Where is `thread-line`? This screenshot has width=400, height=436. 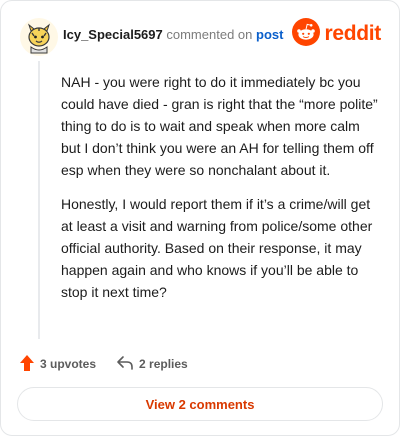
thread-line is located at coordinates (39, 200).